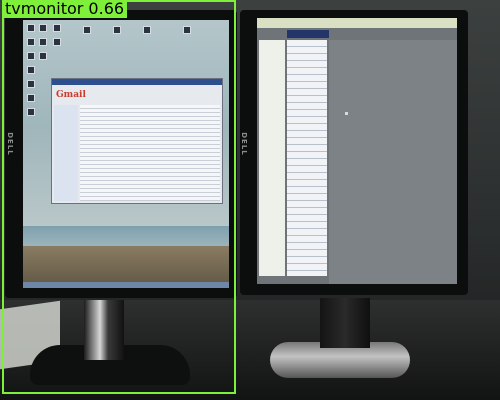  I want to click on mouse-cursor-icon, so click(346, 113).